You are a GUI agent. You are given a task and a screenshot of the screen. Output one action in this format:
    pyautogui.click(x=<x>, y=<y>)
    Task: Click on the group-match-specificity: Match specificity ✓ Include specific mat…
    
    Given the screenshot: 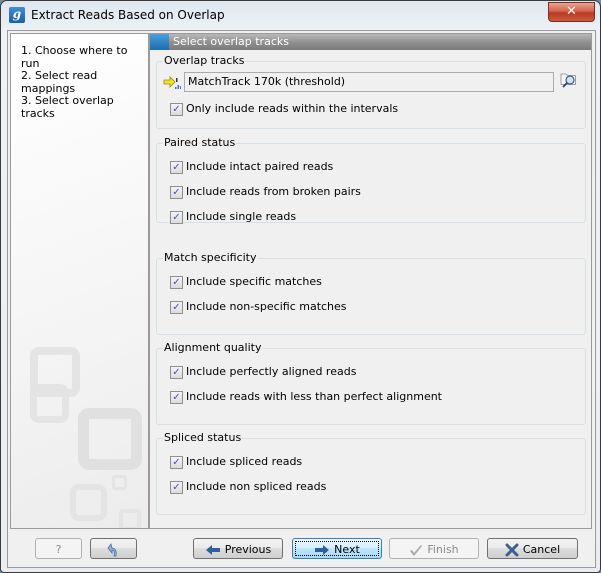 What is the action you would take?
    pyautogui.click(x=371, y=293)
    